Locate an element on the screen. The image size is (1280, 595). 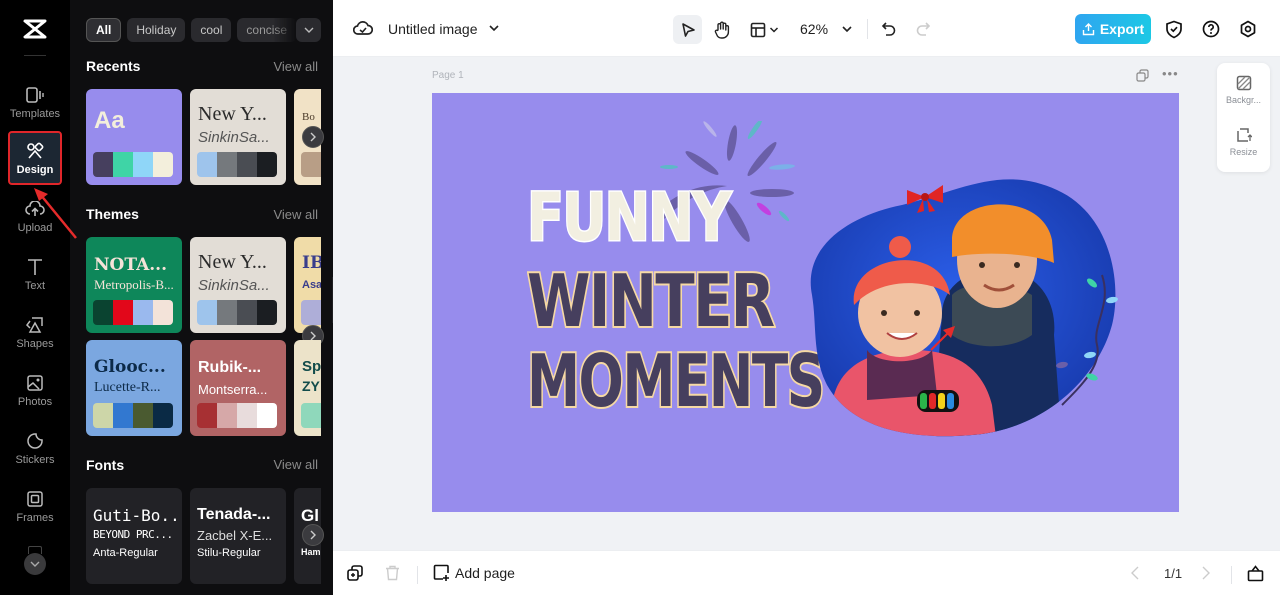
rail-item-shapes: Shapes is located at coordinates (35, 332).